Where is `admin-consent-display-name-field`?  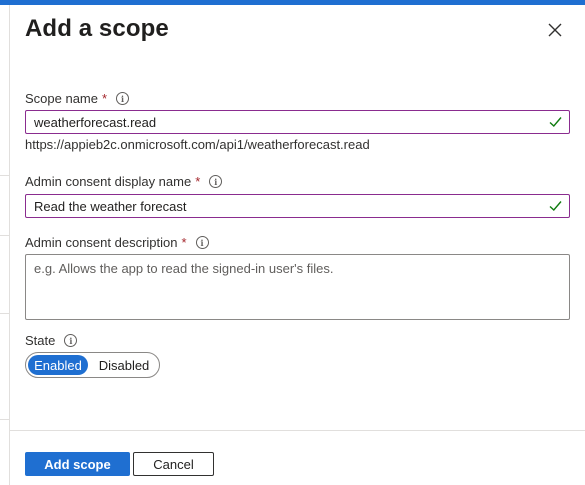
admin-consent-display-name-field is located at coordinates (297, 206).